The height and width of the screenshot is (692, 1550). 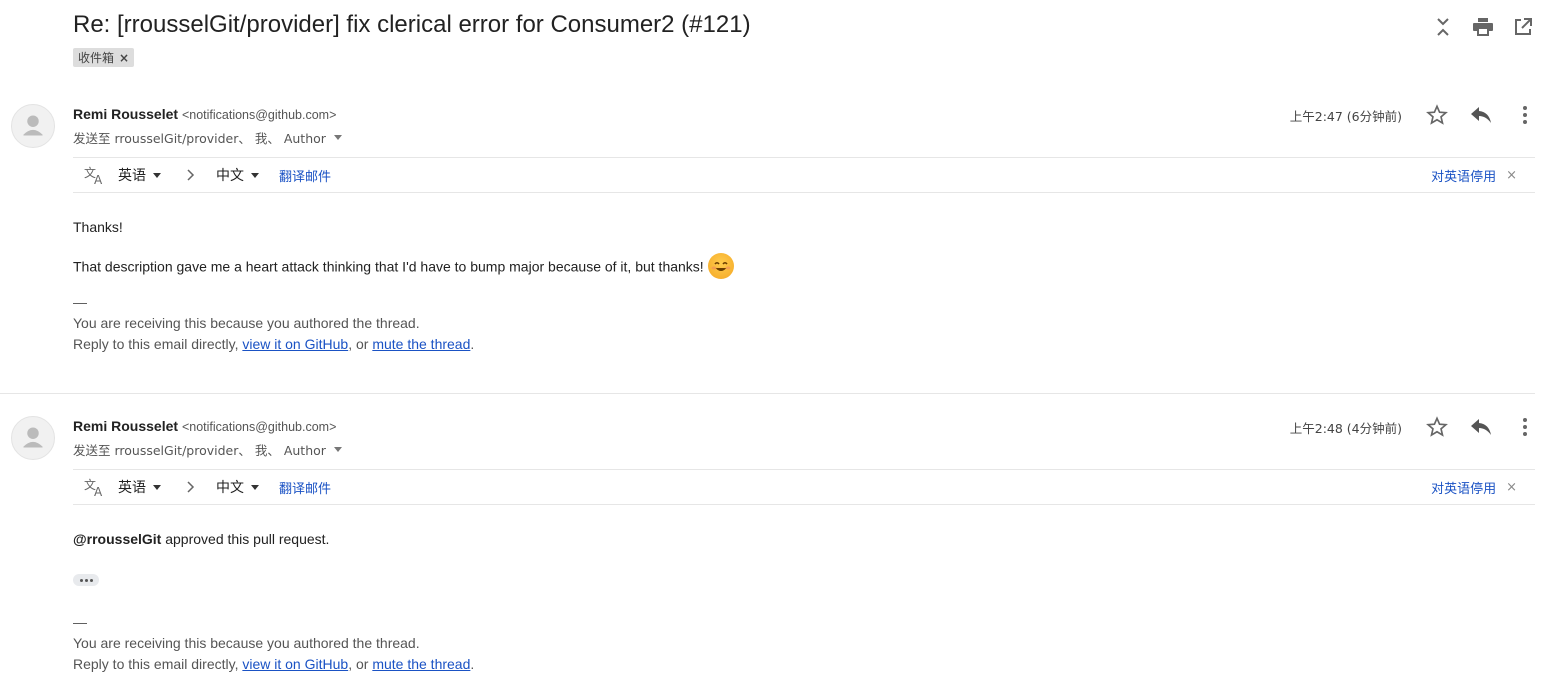 I want to click on body-line-1: Thanks!, so click(x=98, y=227).